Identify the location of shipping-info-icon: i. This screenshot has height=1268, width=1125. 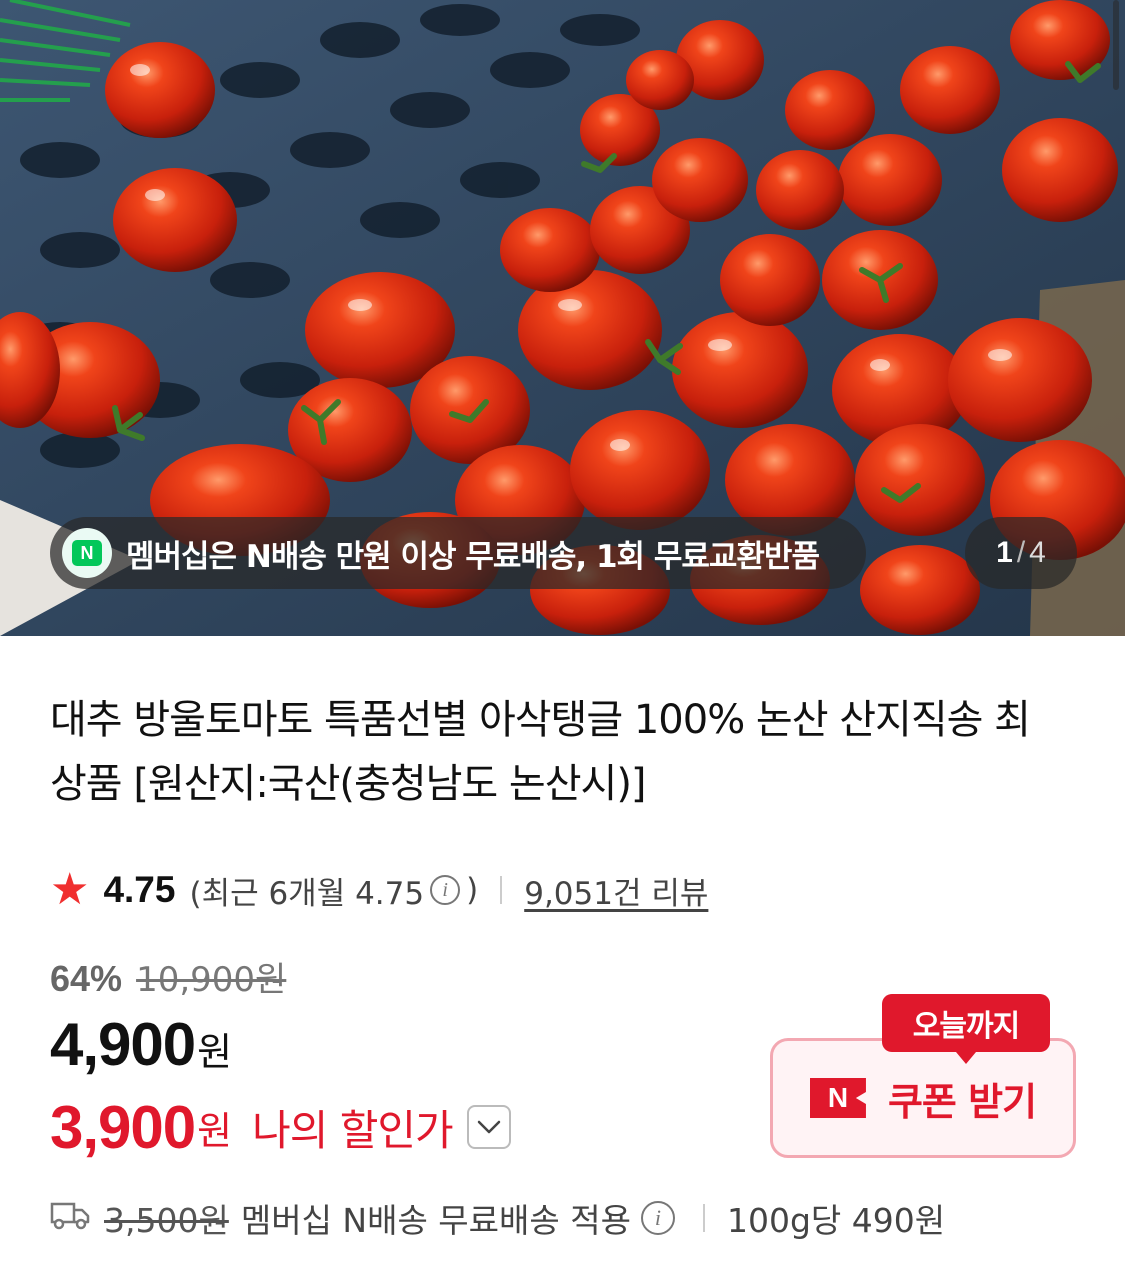
(657, 1218).